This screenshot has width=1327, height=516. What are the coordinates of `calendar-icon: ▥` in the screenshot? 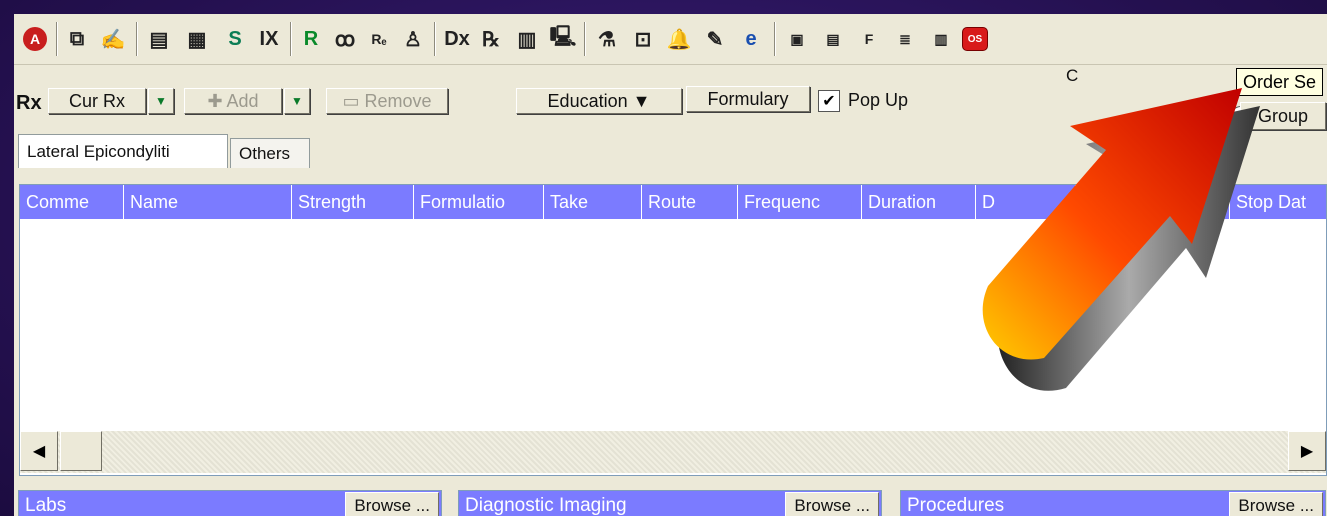 It's located at (527, 39).